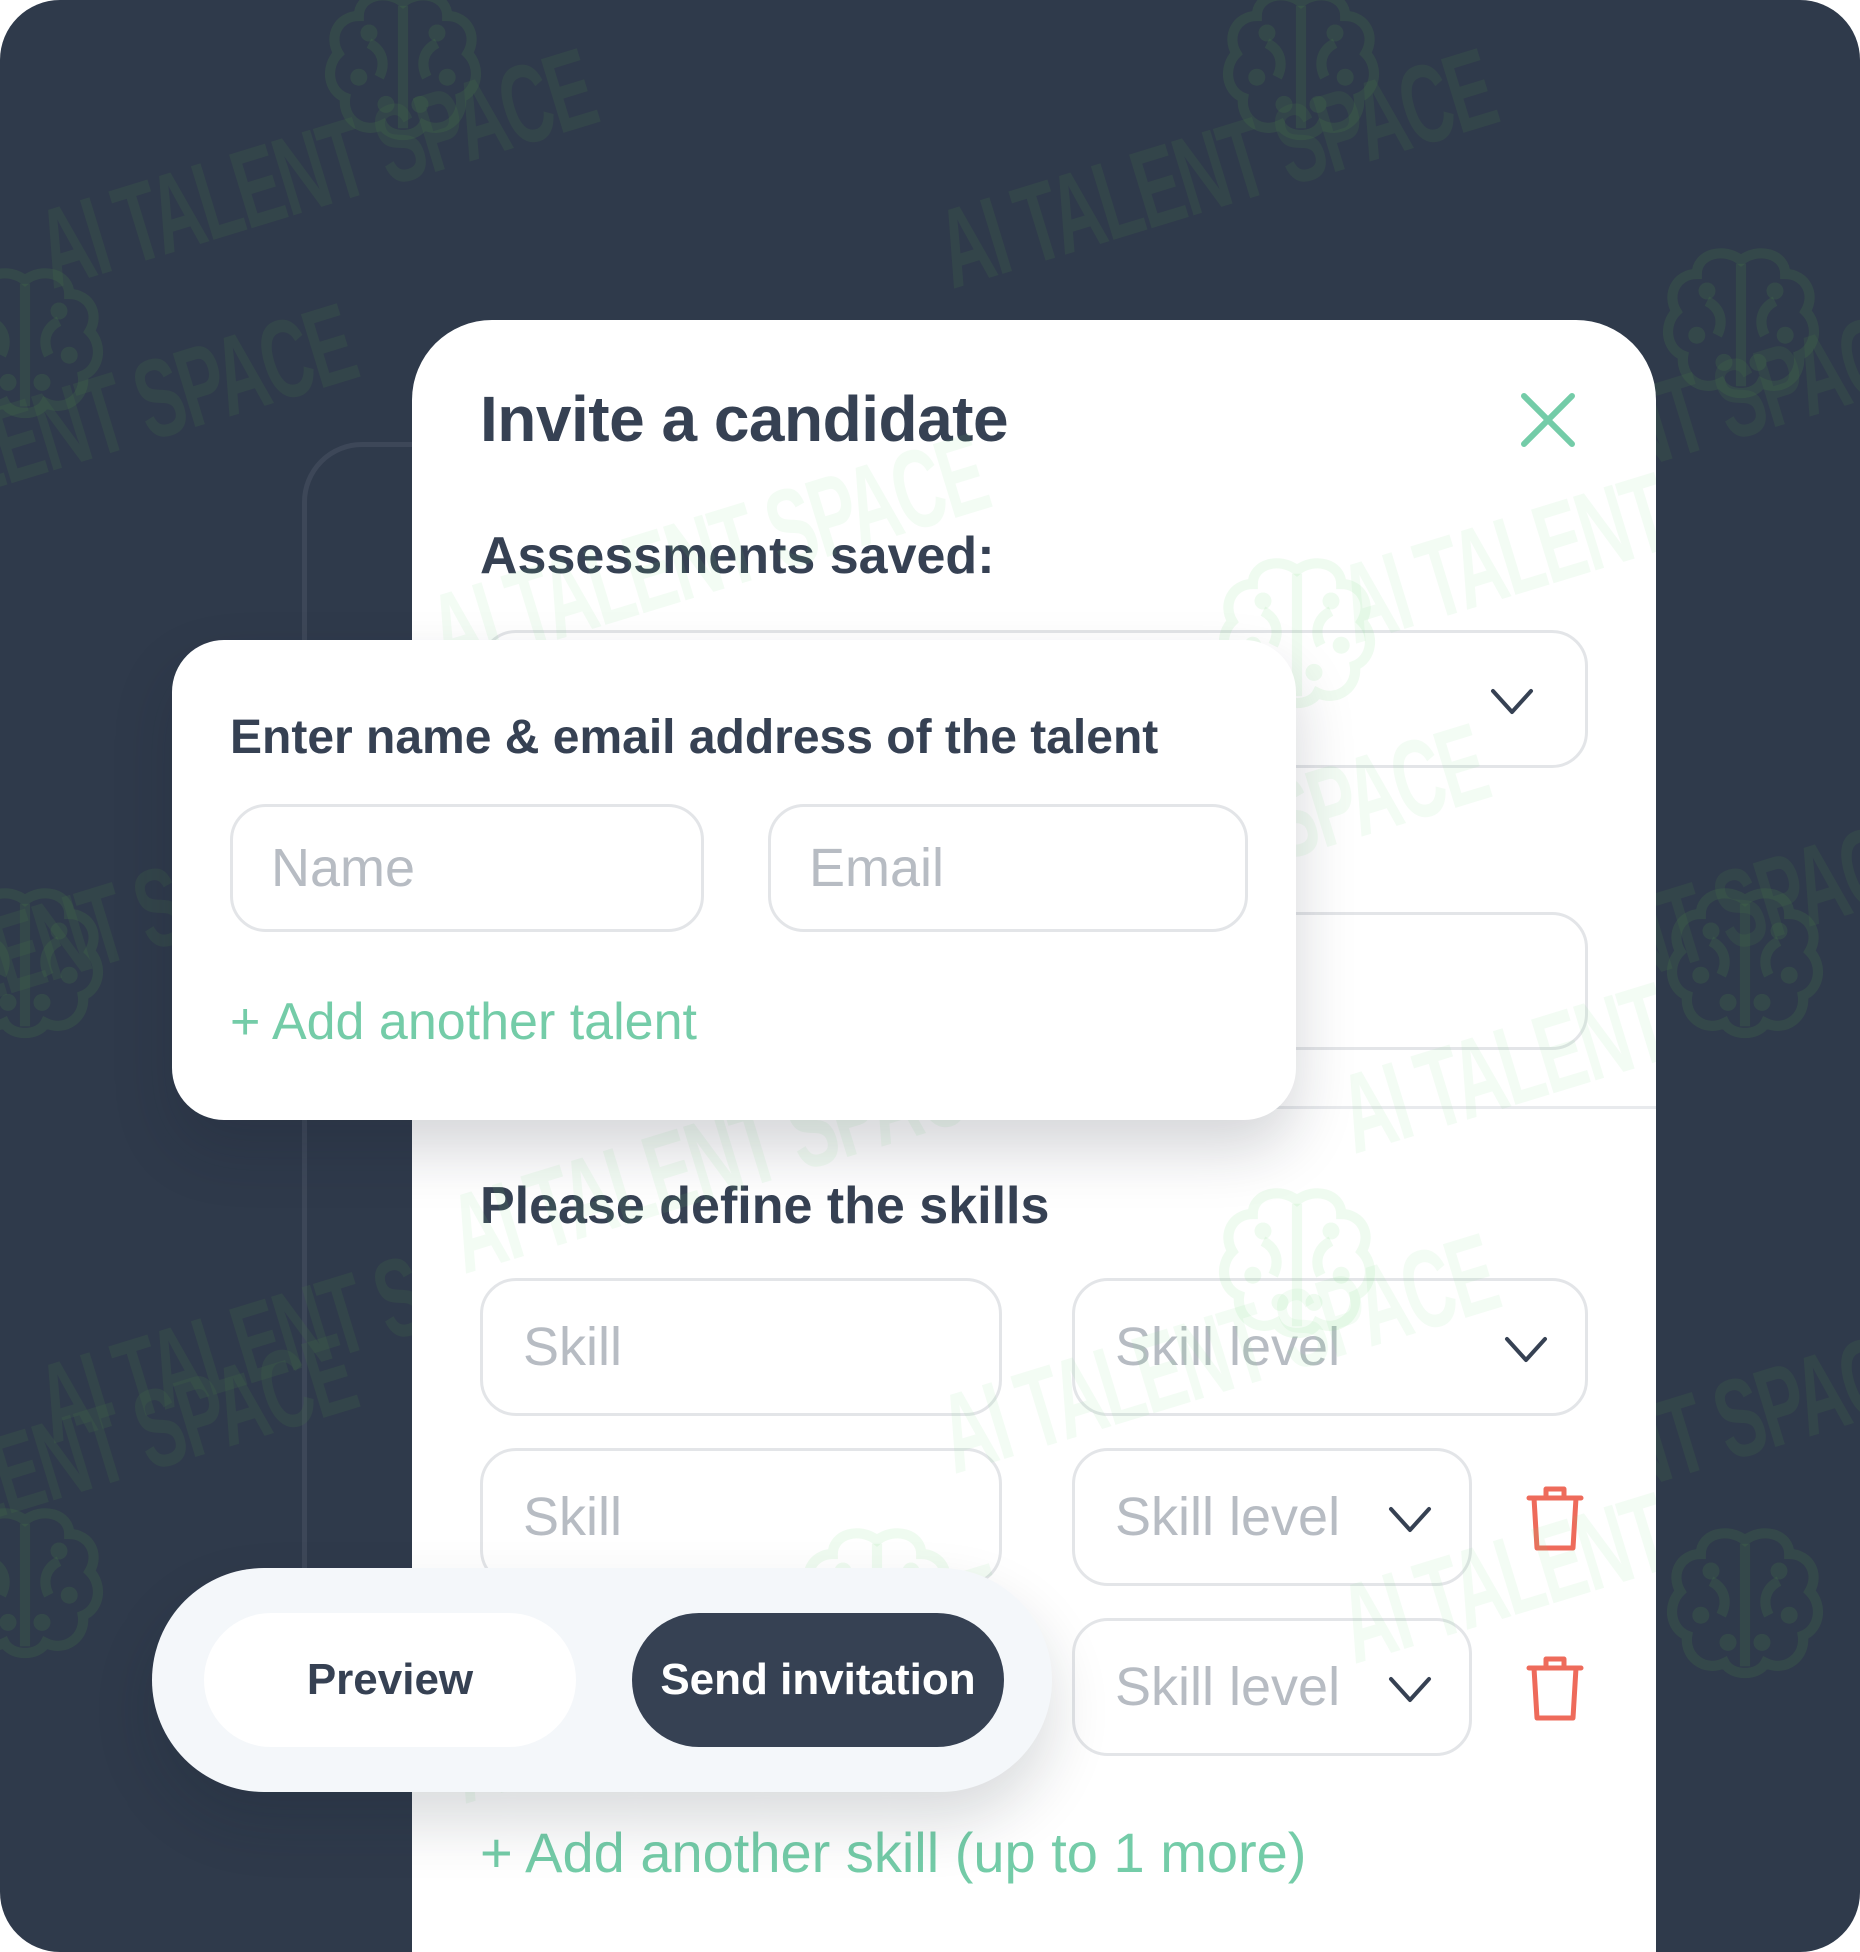 The width and height of the screenshot is (1860, 1952). I want to click on skills-heading: Please define the skills, so click(765, 1206).